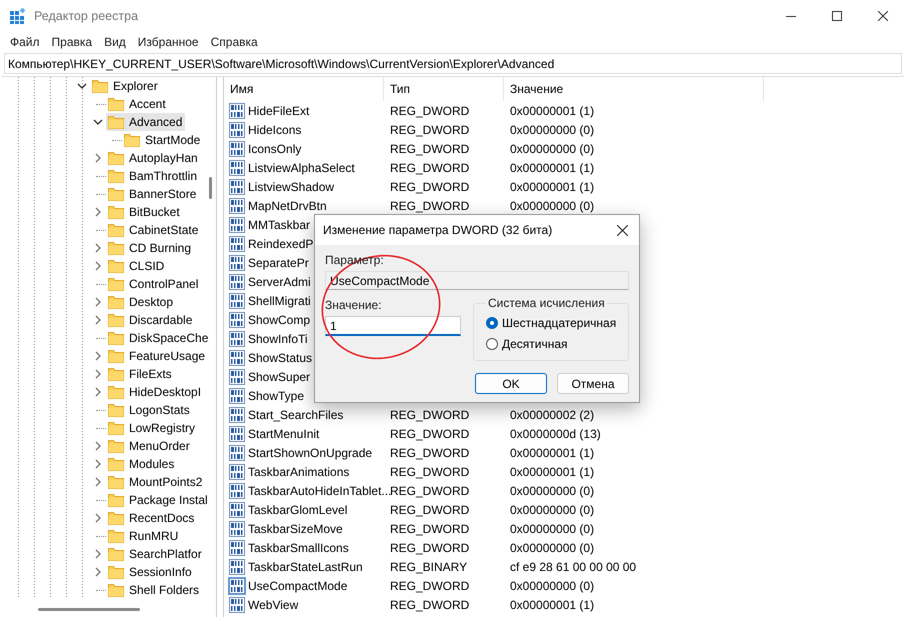  Describe the element at coordinates (438, 230) in the screenshot. I see `dialog-title: Изменение параметра DWORD (32 бита)` at that location.